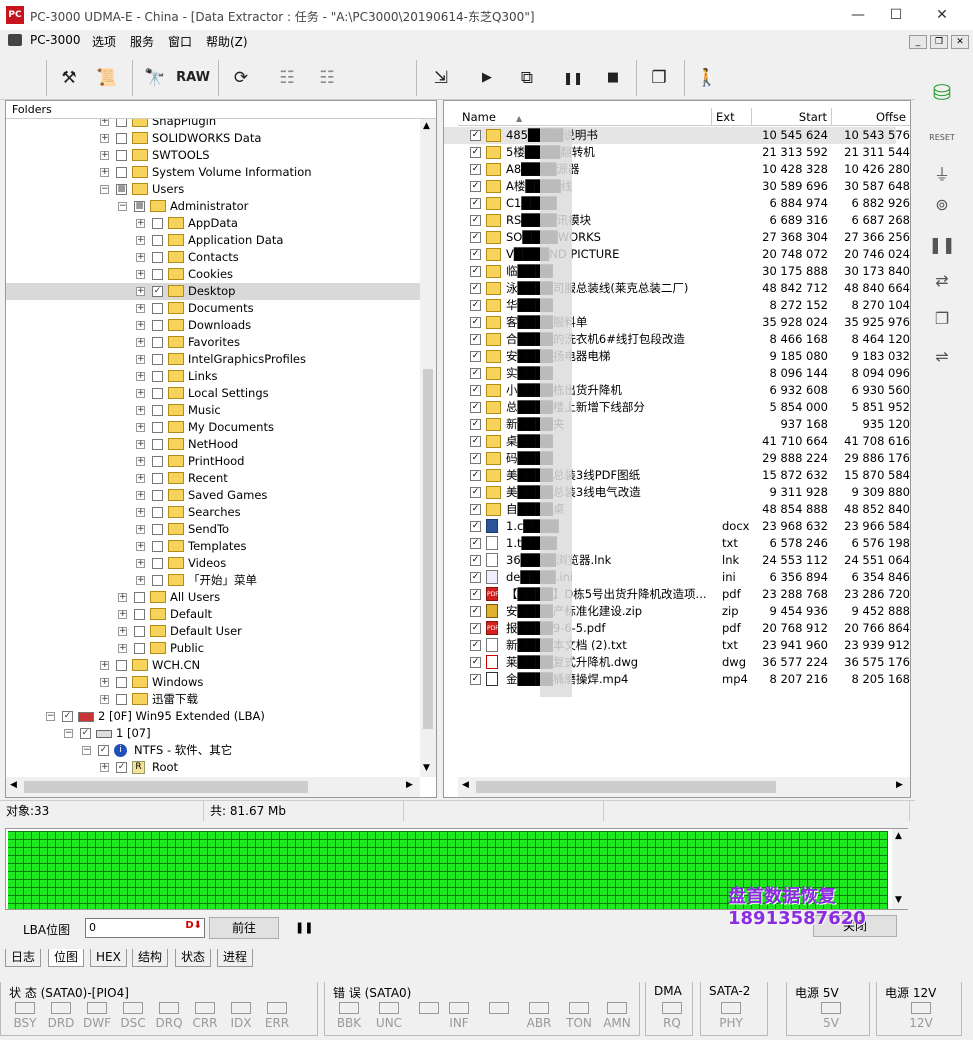  Describe the element at coordinates (677, 169) in the screenshot. I see `file-row: ✓ A8████源器 10 428 328 10 426 280` at that location.